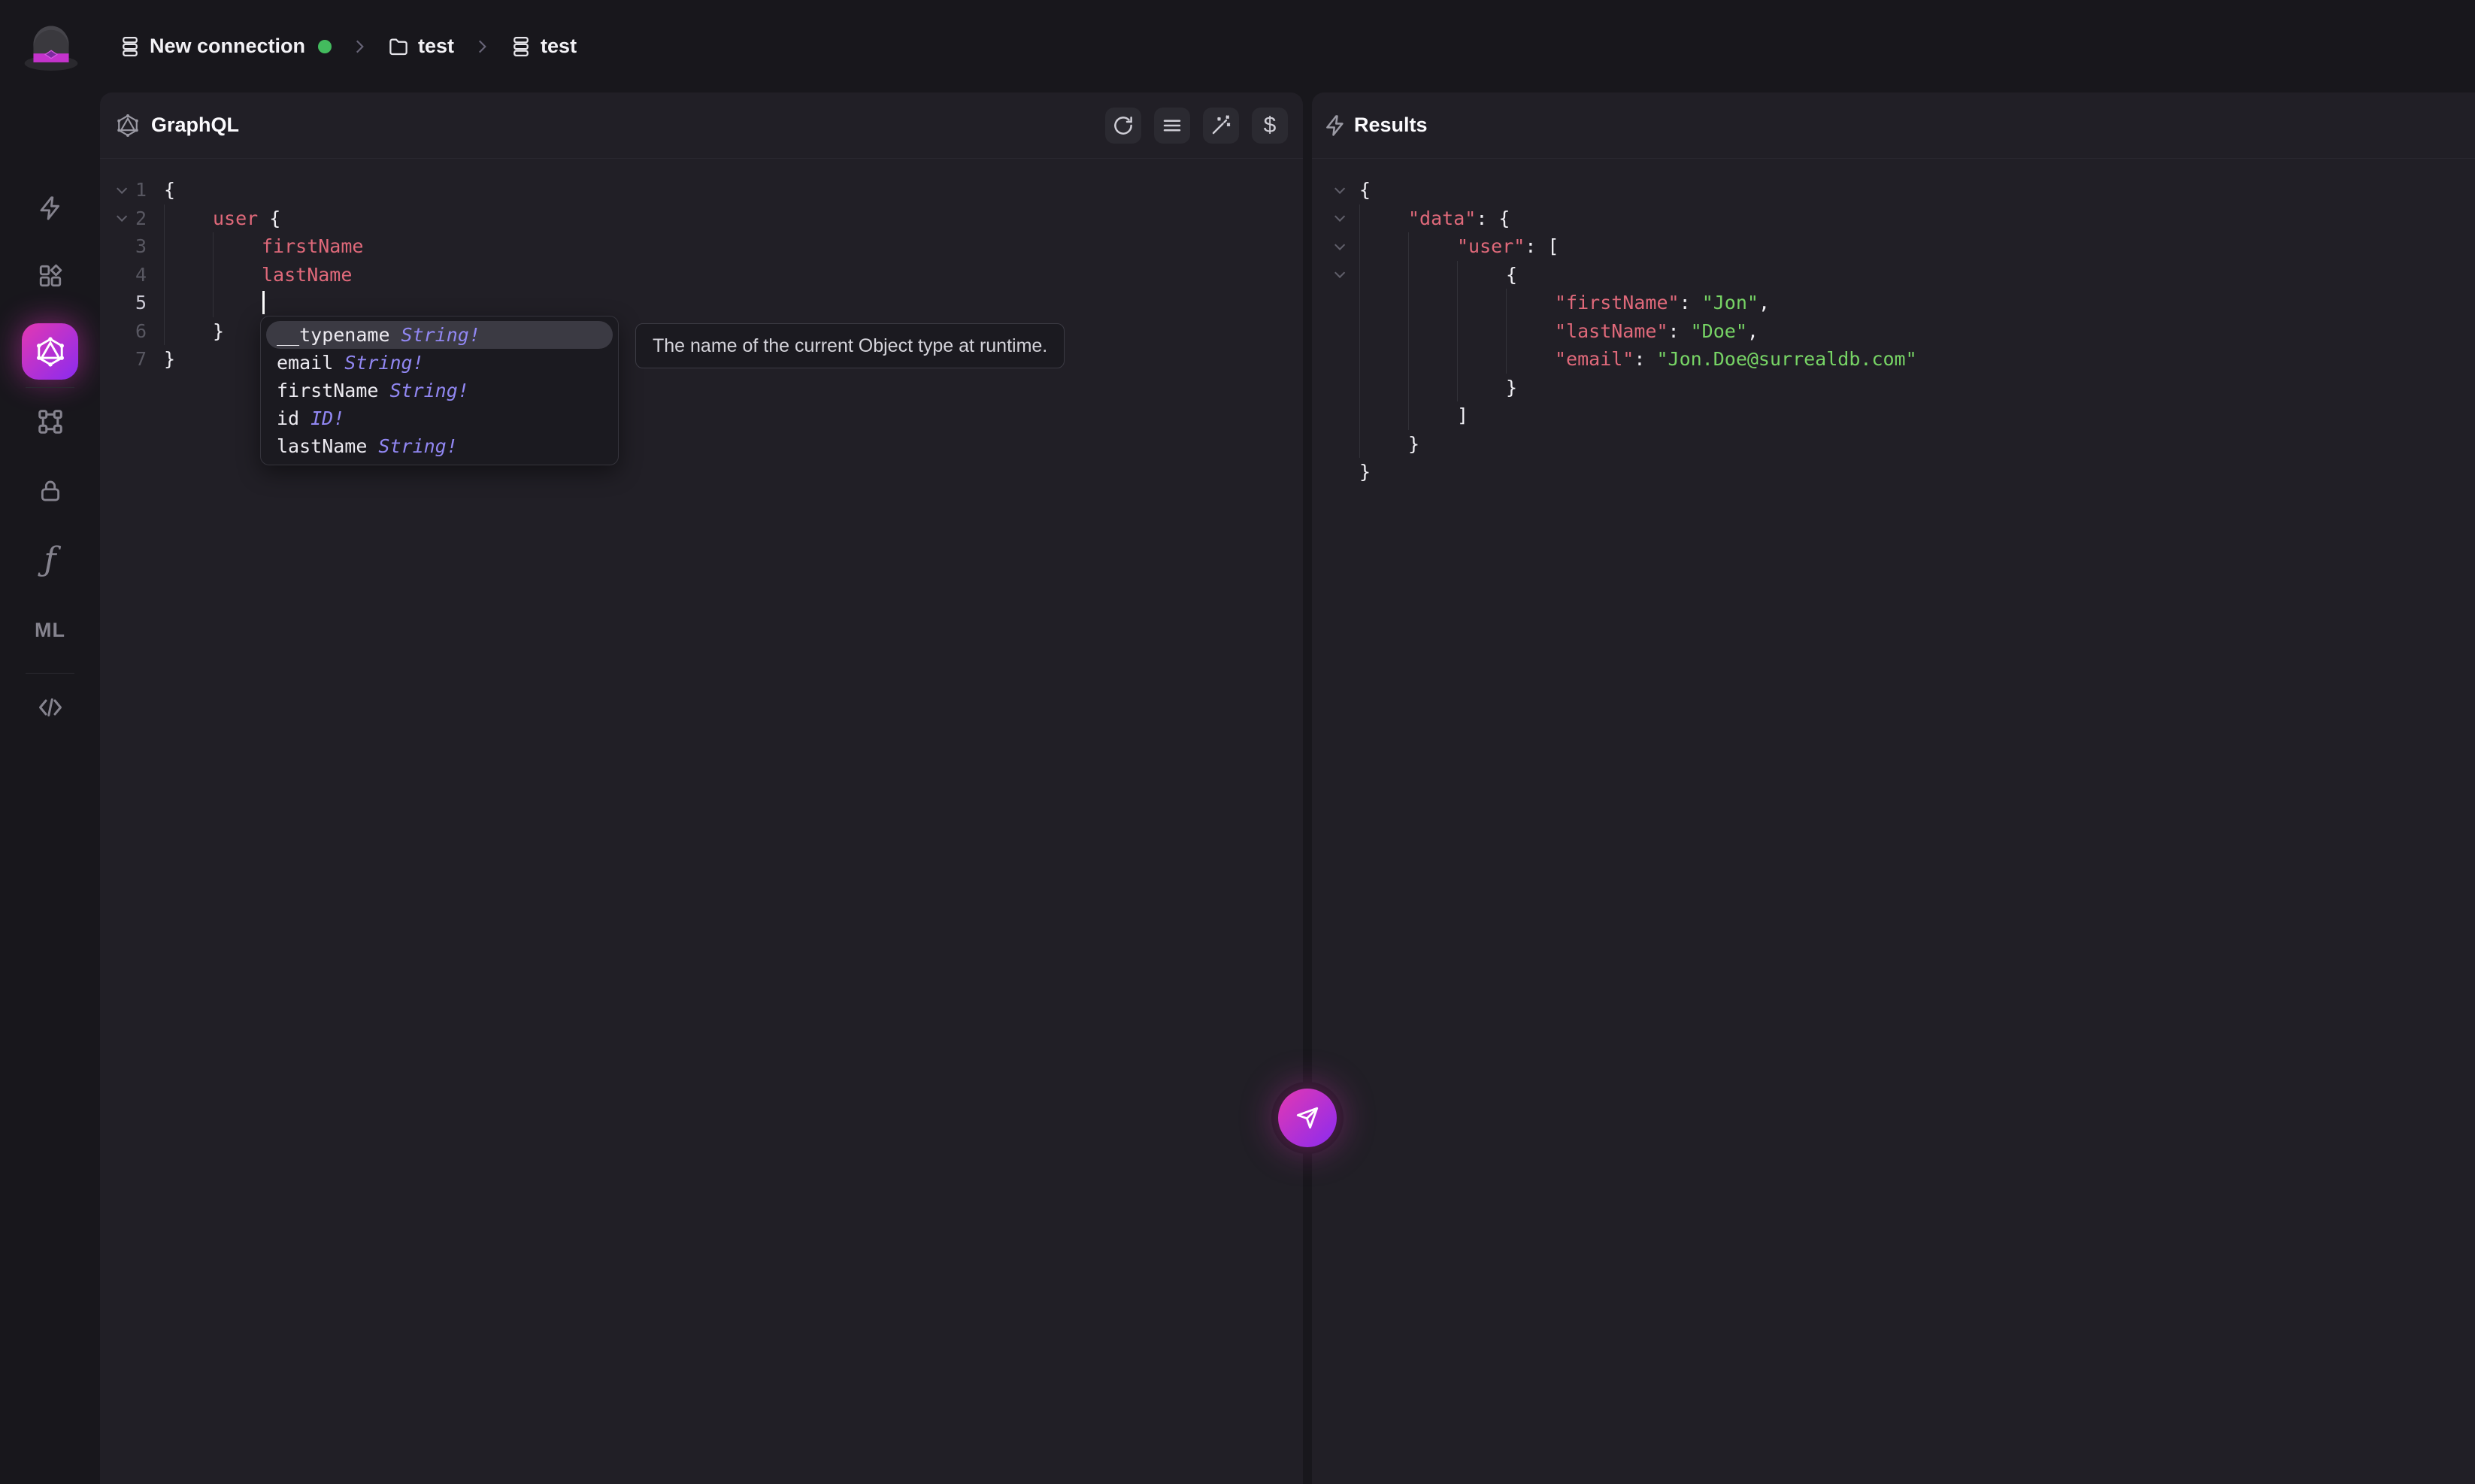 This screenshot has width=2475, height=1484. I want to click on code-line: "data": {, so click(1893, 218).